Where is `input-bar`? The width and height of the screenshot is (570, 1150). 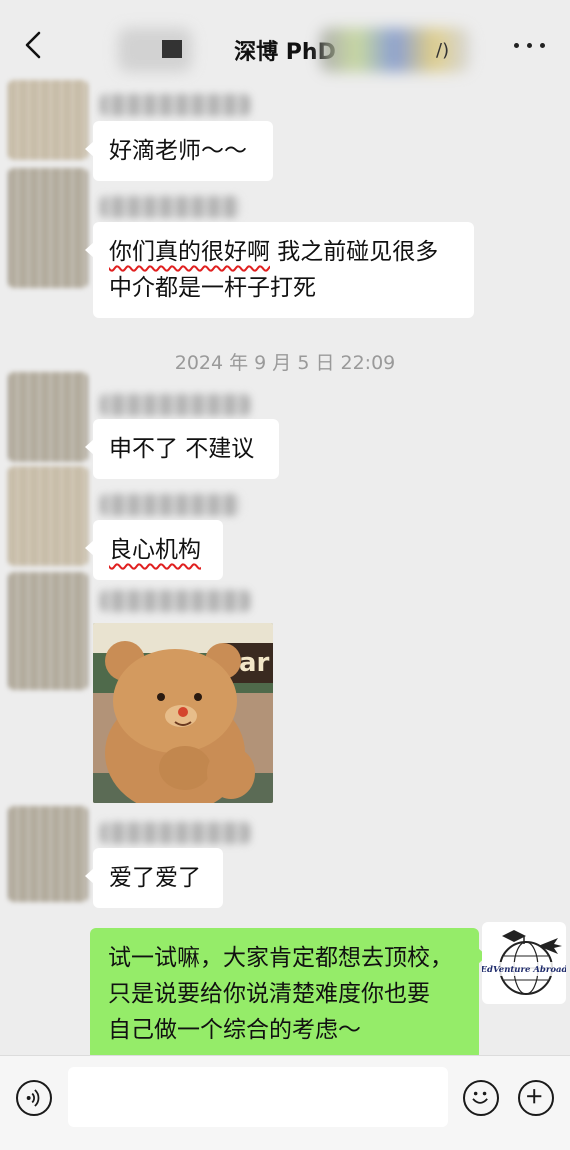 input-bar is located at coordinates (285, 1102).